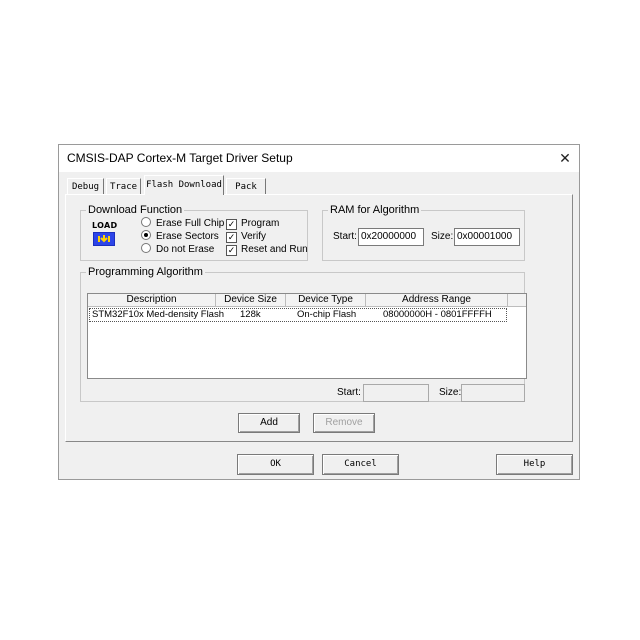  Describe the element at coordinates (105, 225) in the screenshot. I see `load-icon-text: LOAD` at that location.